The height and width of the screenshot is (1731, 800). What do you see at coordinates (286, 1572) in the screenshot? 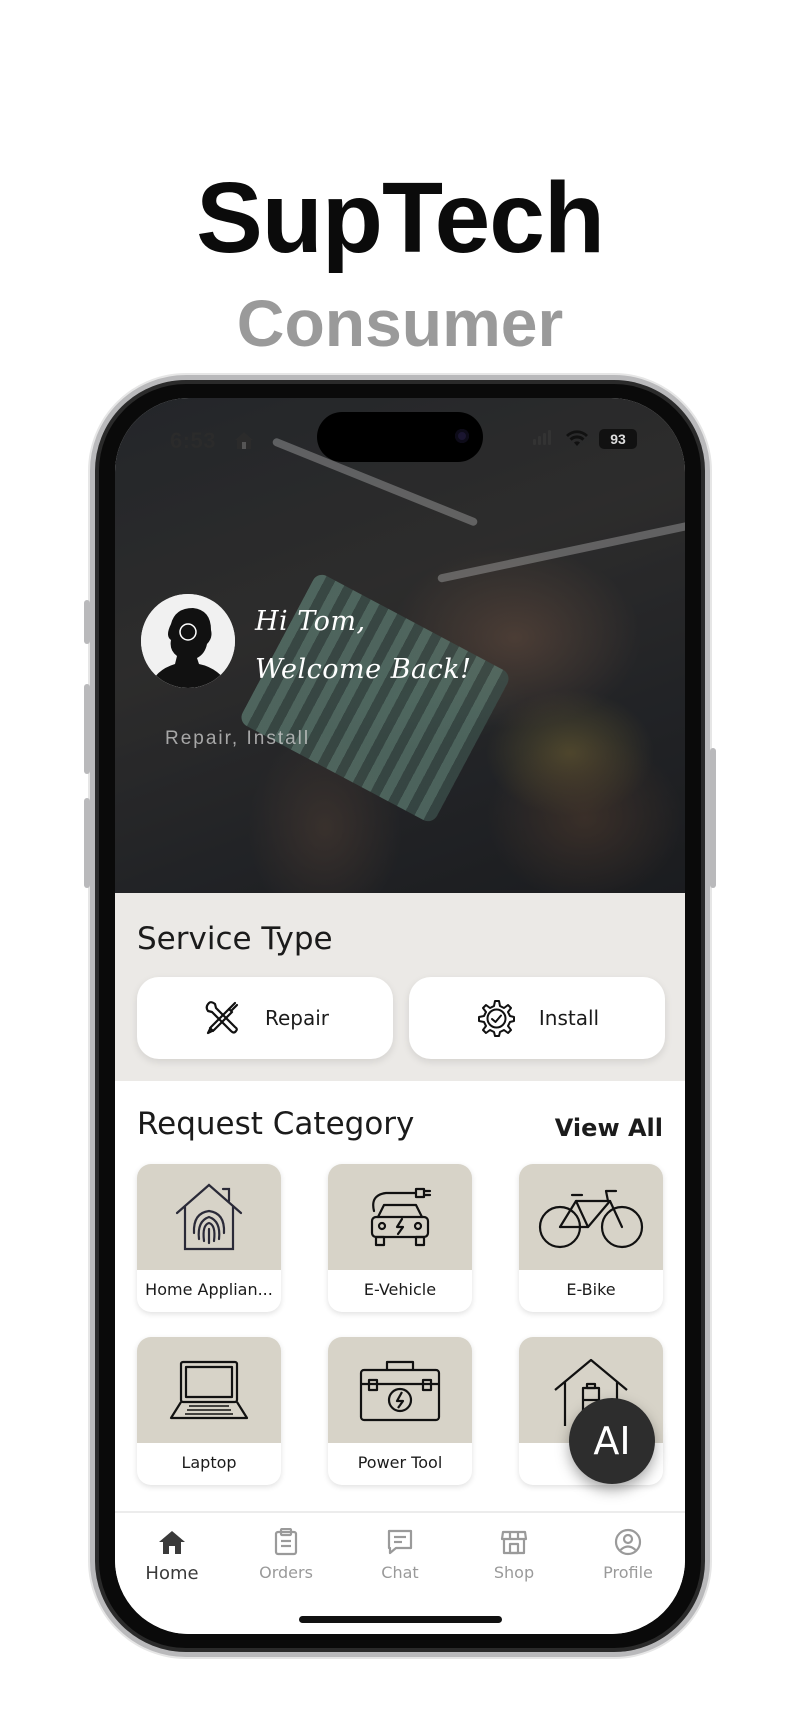
I see `tab-label: Orders` at bounding box center [286, 1572].